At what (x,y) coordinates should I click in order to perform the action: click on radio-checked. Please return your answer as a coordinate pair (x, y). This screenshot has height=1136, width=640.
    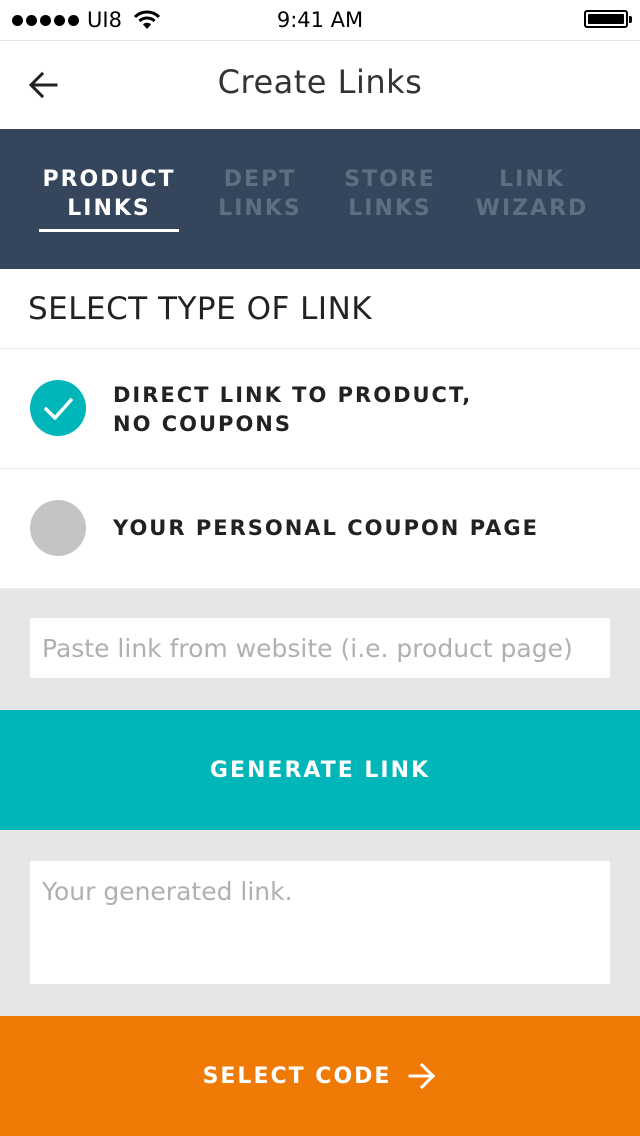
    Looking at the image, I should click on (58, 408).